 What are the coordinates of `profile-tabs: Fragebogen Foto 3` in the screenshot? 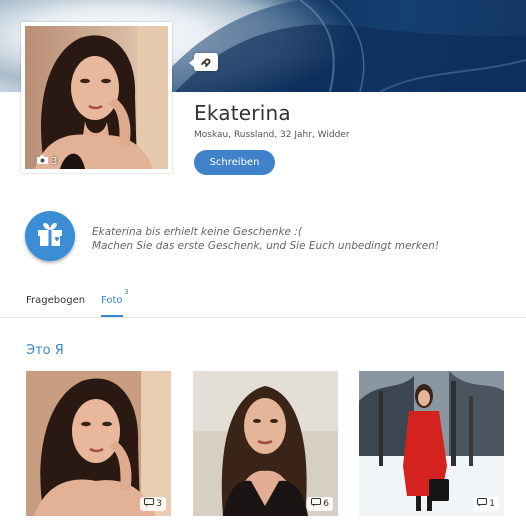 It's located at (263, 302).